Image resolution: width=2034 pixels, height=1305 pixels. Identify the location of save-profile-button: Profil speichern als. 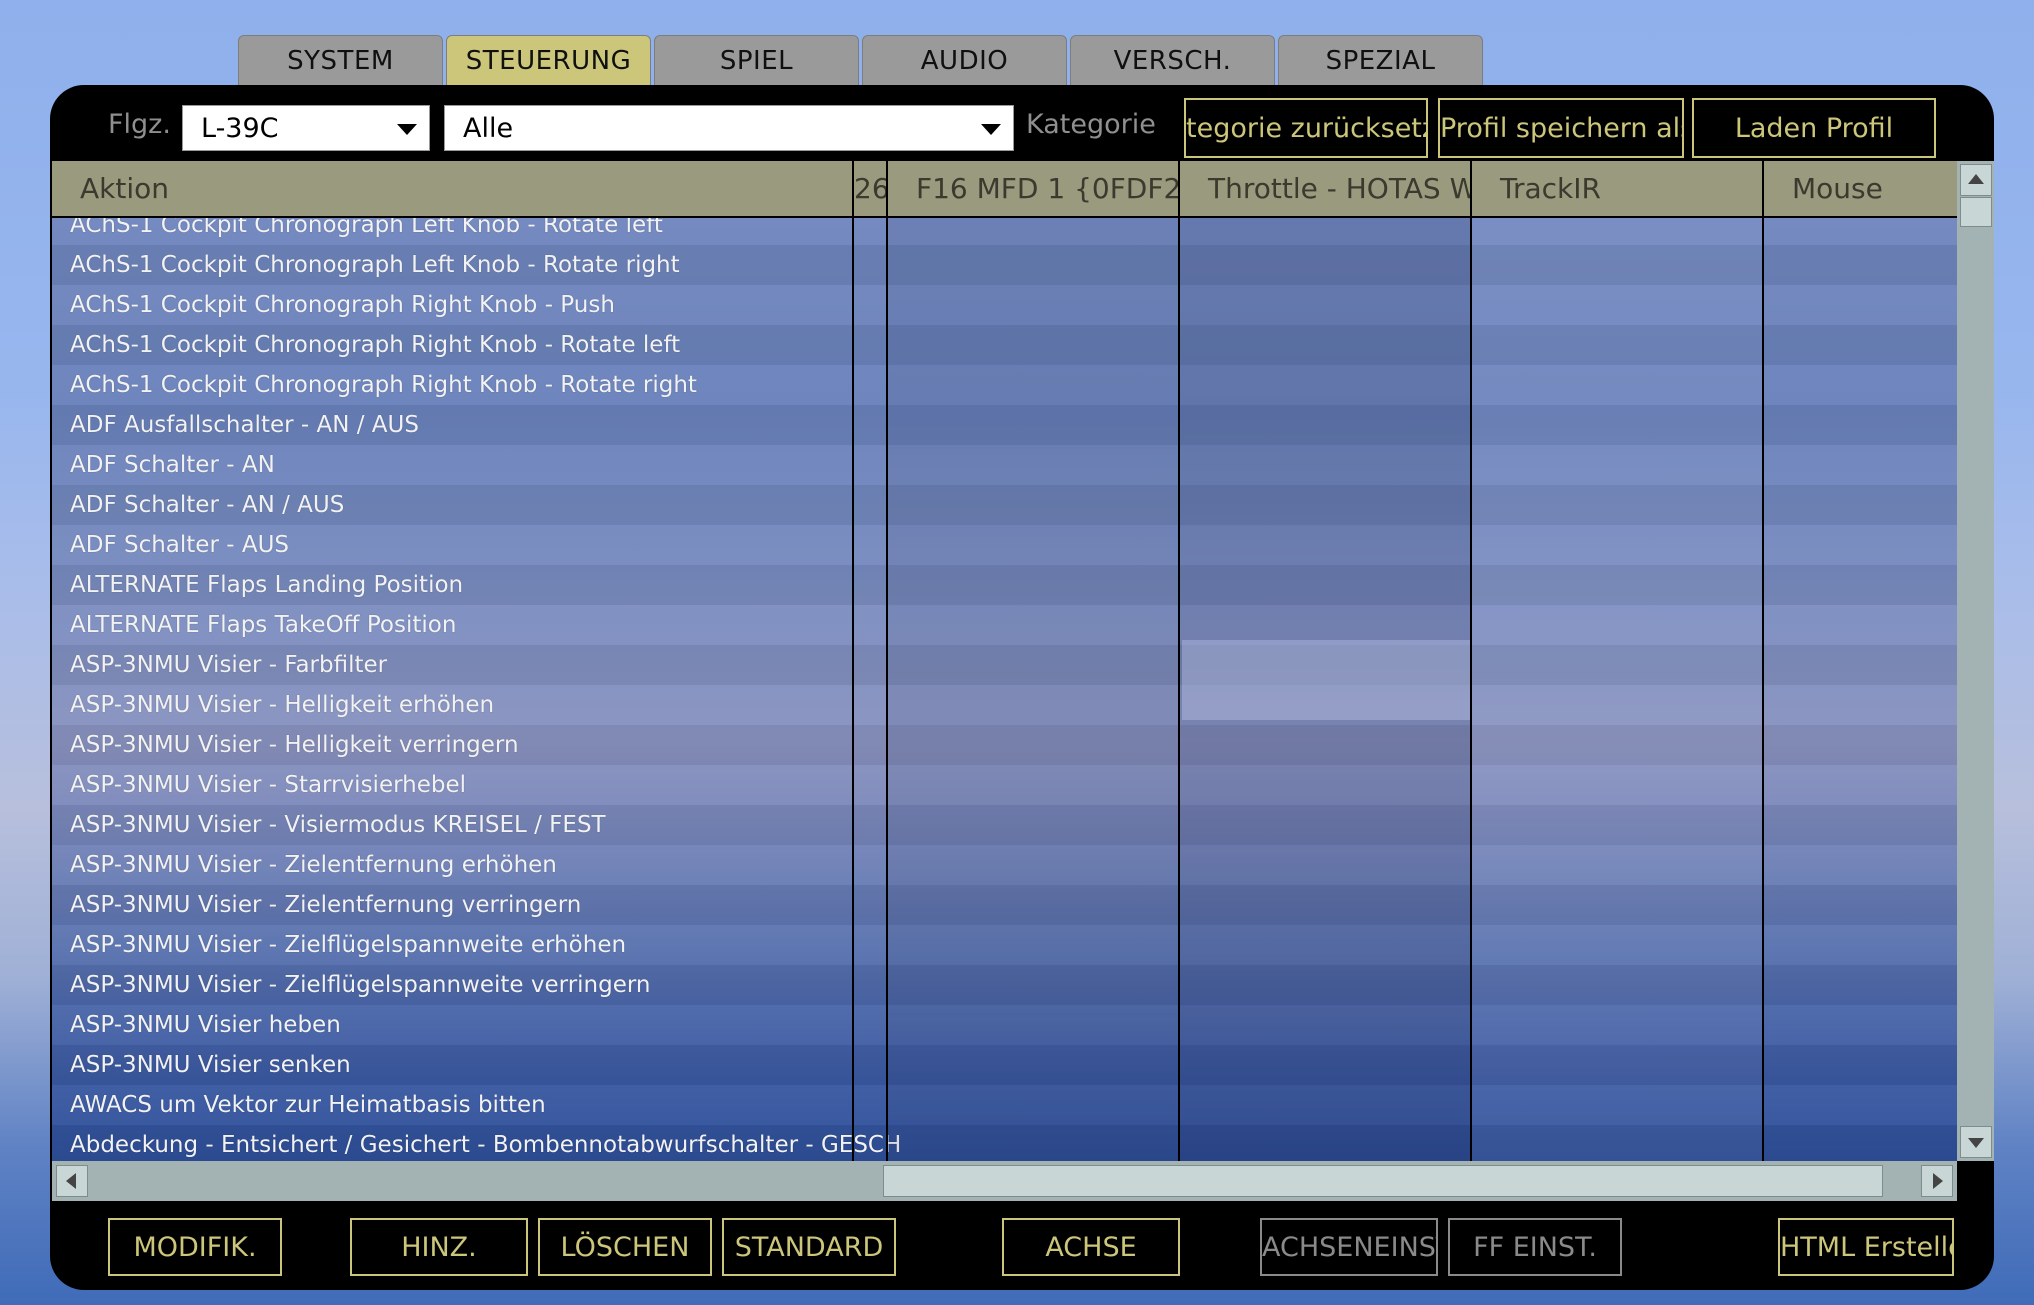
(1561, 128).